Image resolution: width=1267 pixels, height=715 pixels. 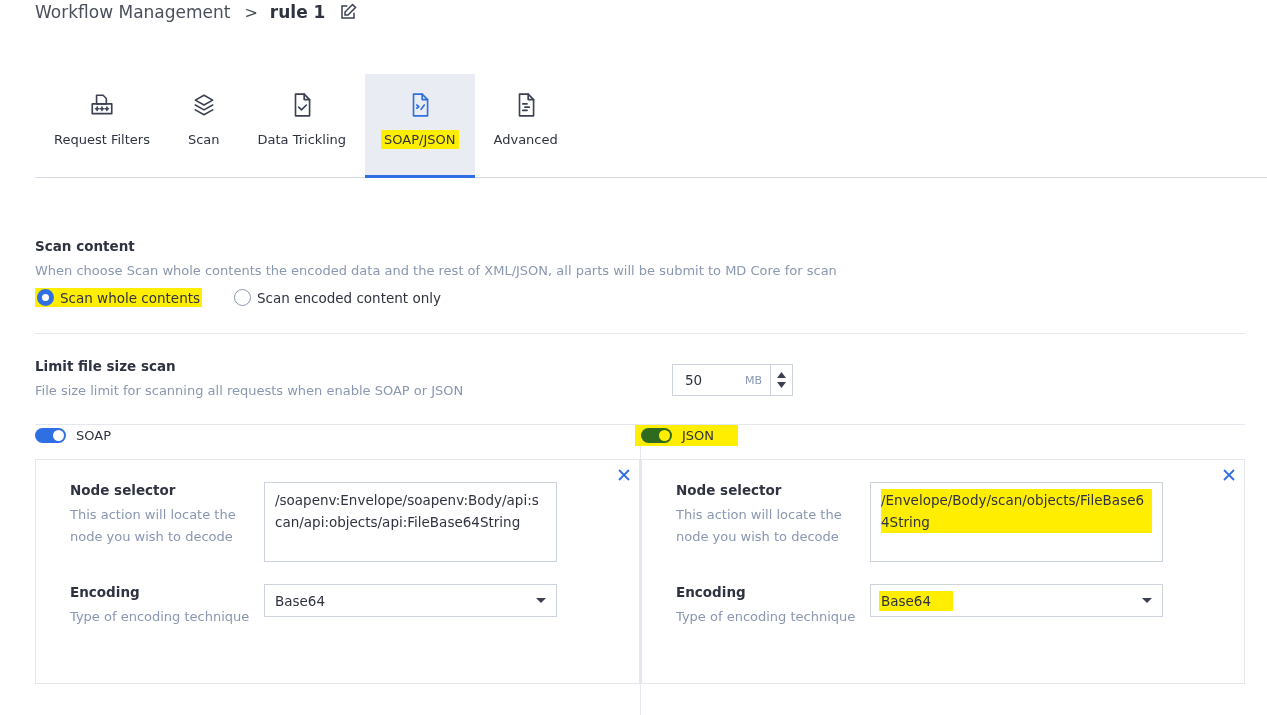 I want to click on input-value: 50, so click(x=694, y=380).